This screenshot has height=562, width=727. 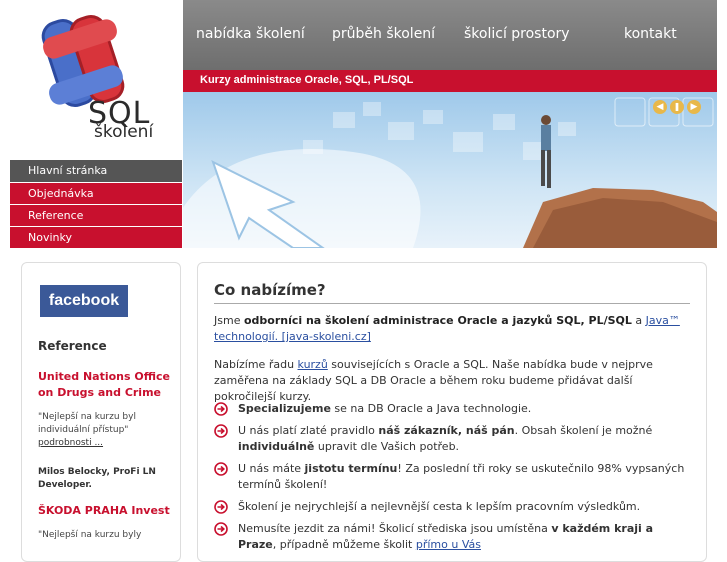 What do you see at coordinates (104, 510) in the screenshot?
I see `reference-title: ŠKODA PRAHA Invest` at bounding box center [104, 510].